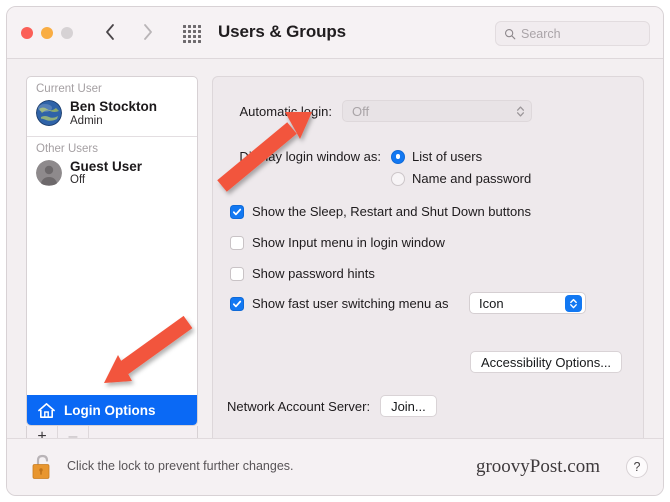  I want to click on user-name: Ben Stockton, so click(114, 106).